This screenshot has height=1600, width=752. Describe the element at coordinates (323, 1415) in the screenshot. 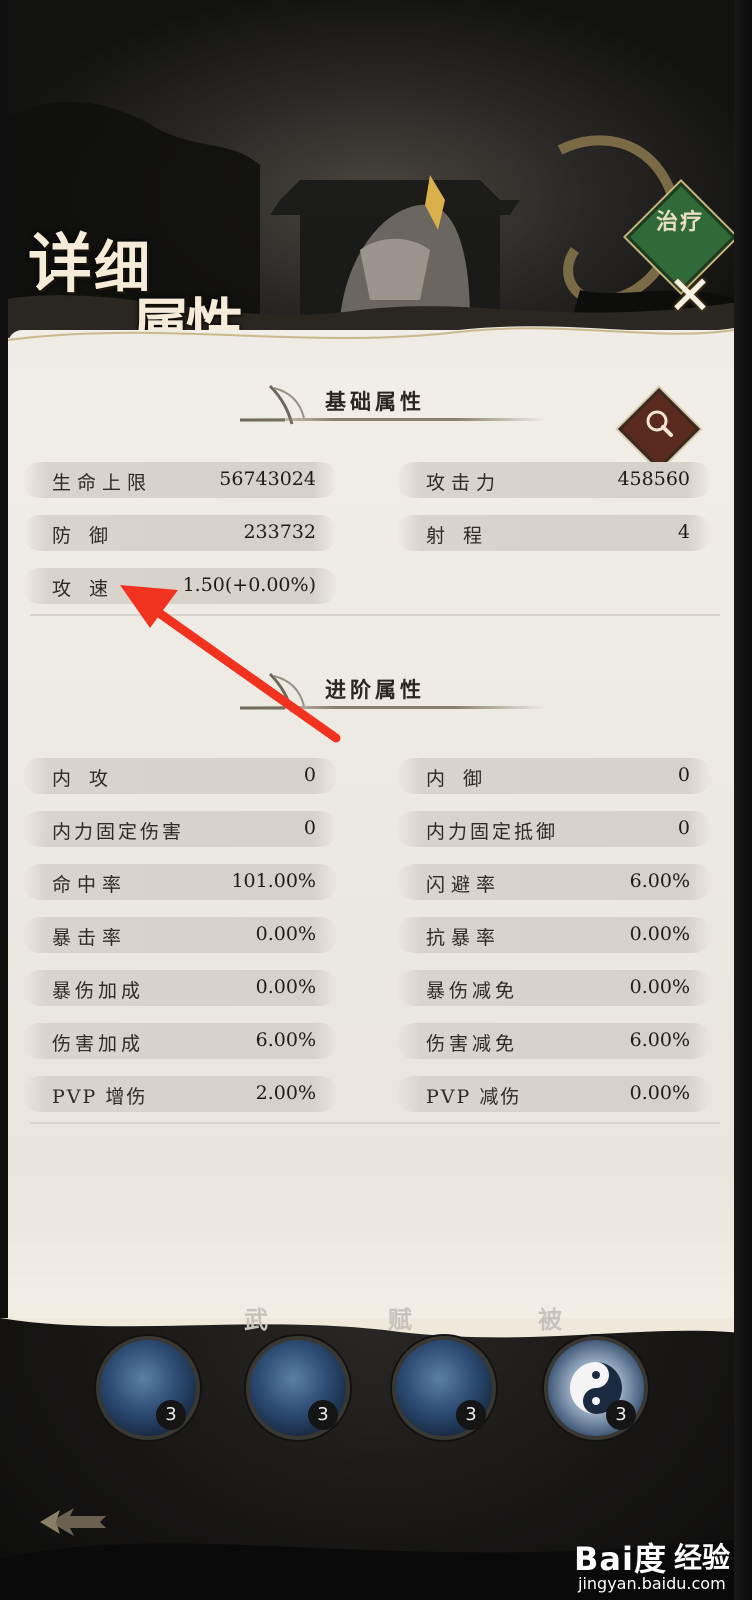

I see `skill-2-level: 3` at that location.